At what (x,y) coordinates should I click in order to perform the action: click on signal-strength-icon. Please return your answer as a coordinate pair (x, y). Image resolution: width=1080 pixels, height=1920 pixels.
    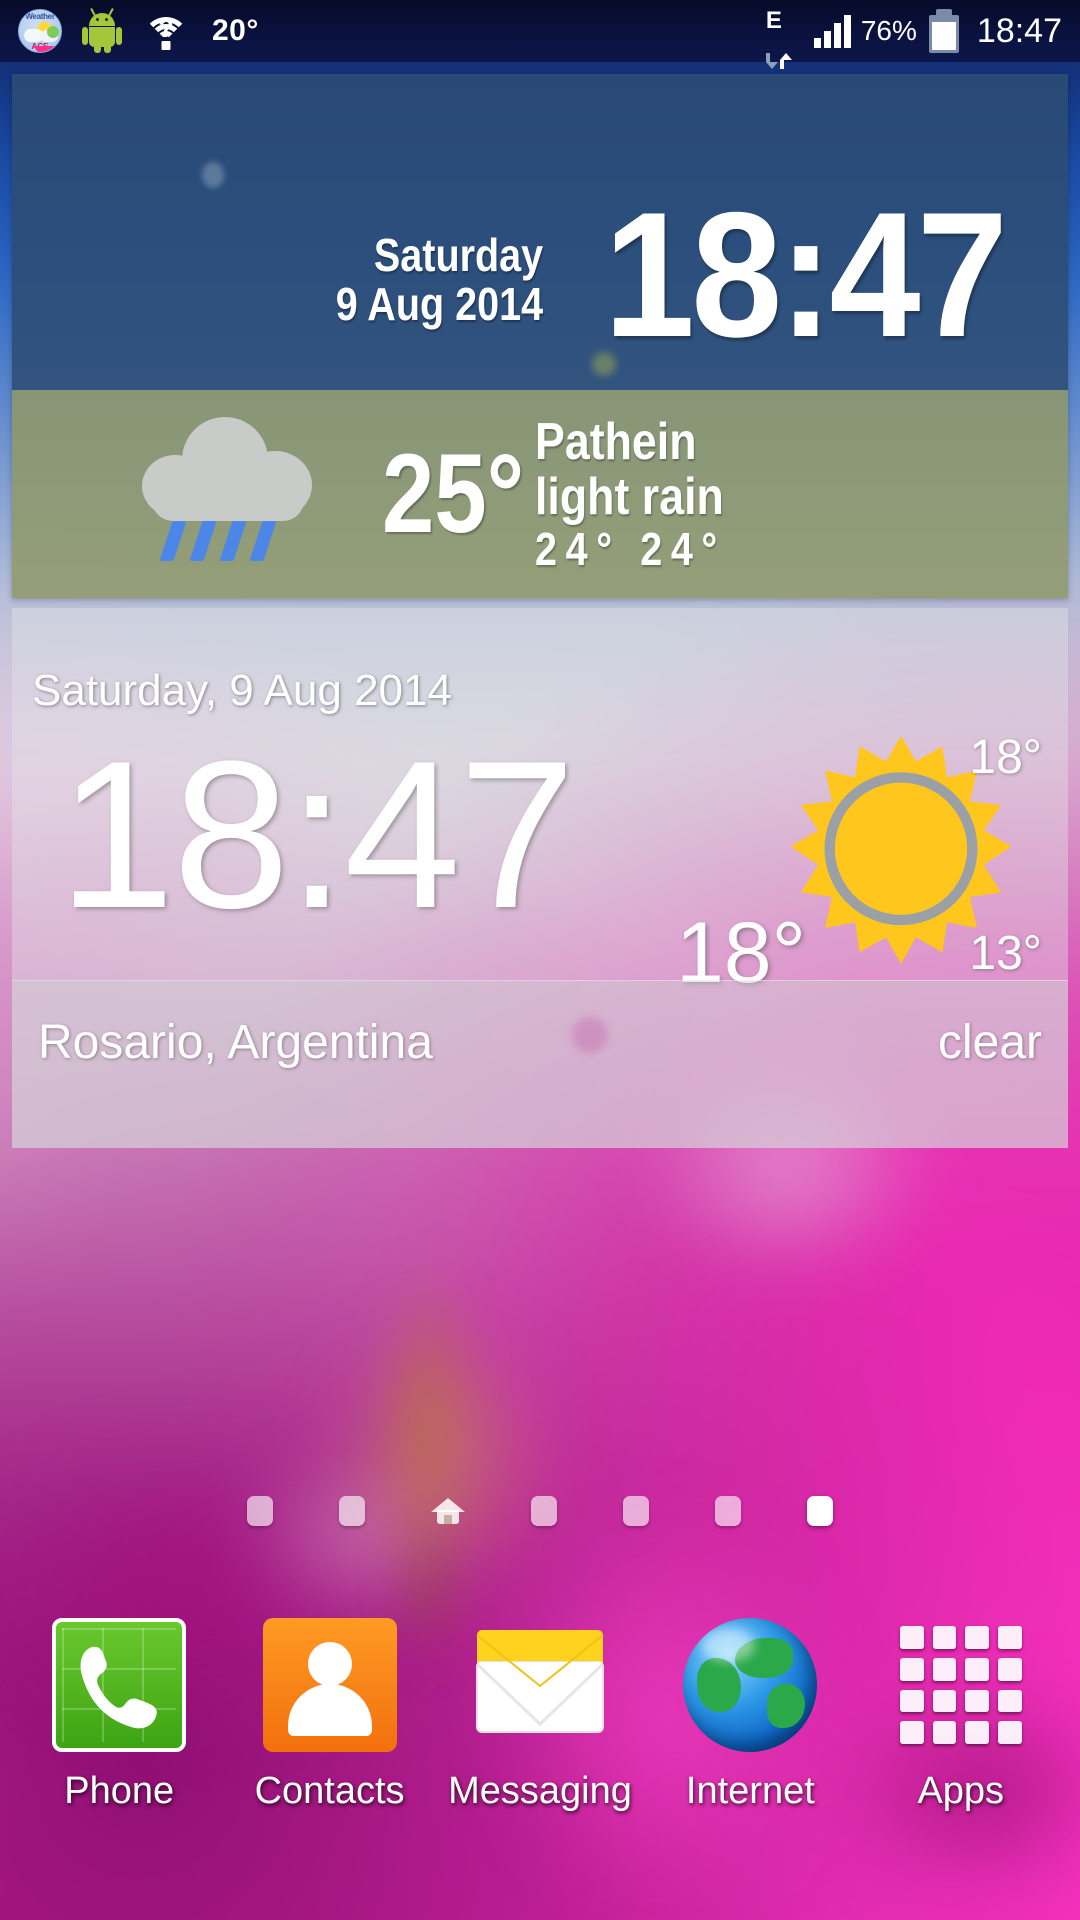
    Looking at the image, I should click on (832, 31).